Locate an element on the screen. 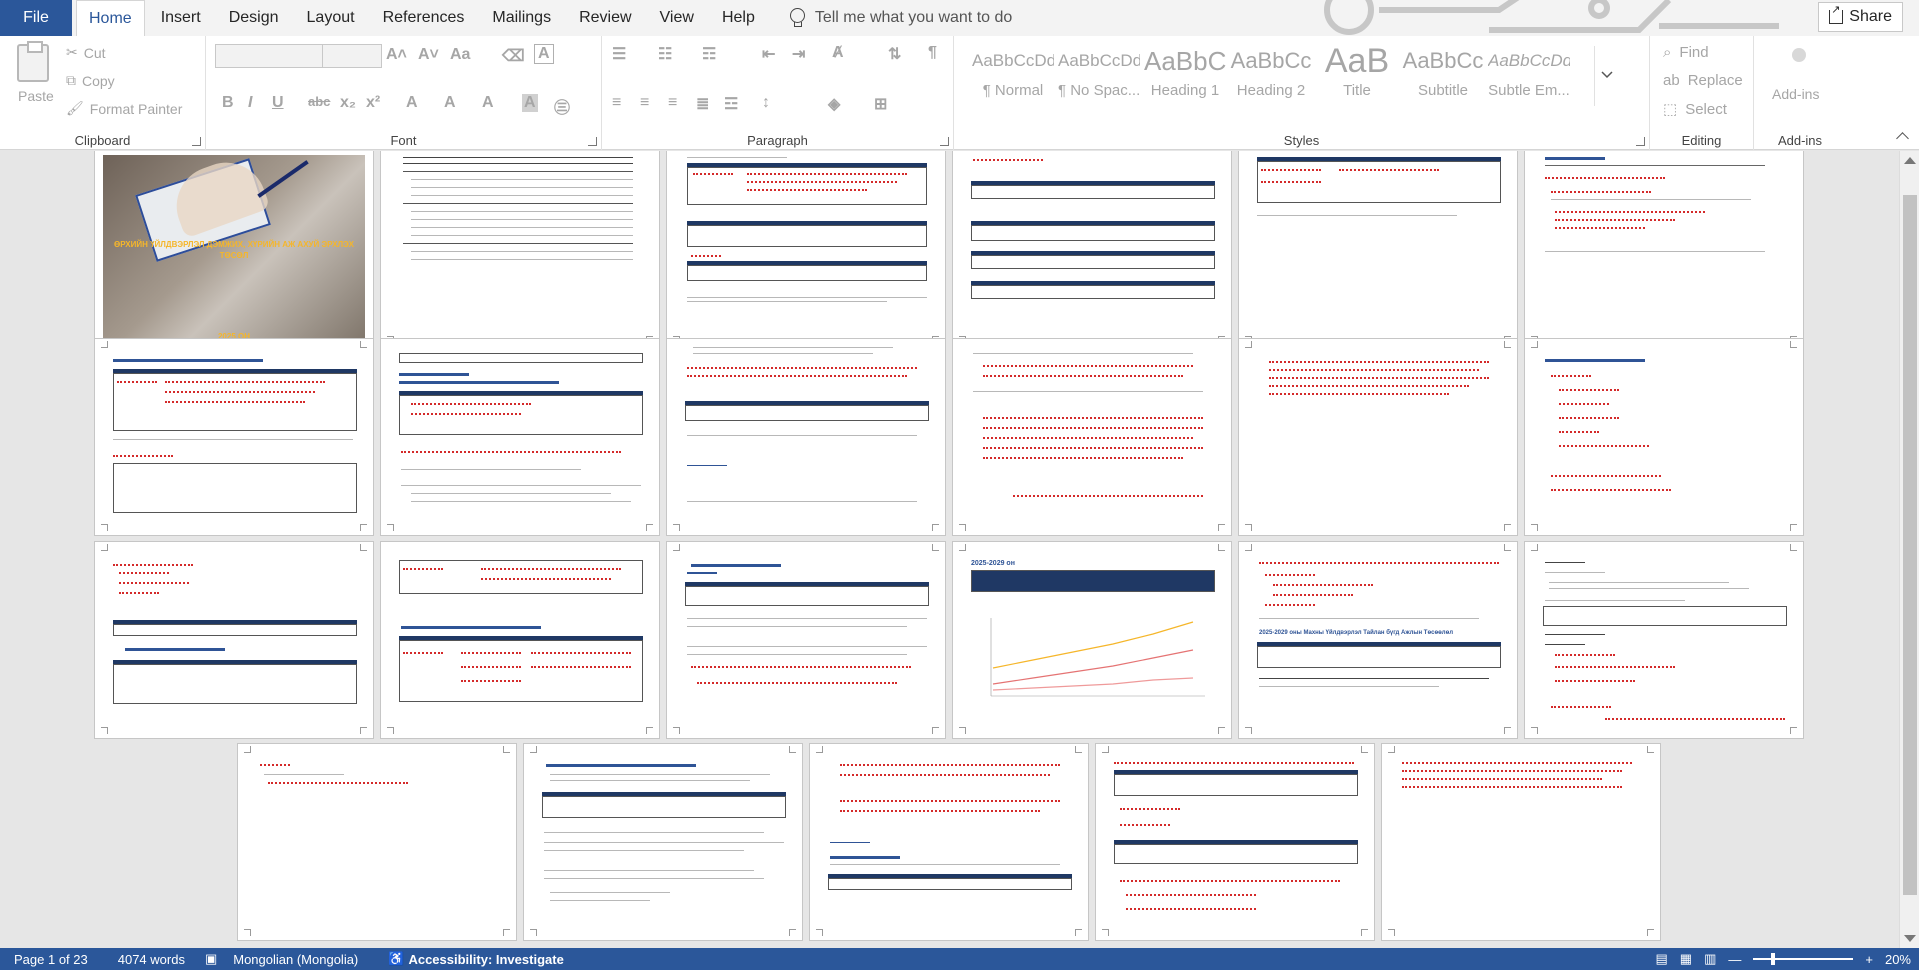 This screenshot has height=970, width=1919. font-color-icon: A is located at coordinates (488, 103).